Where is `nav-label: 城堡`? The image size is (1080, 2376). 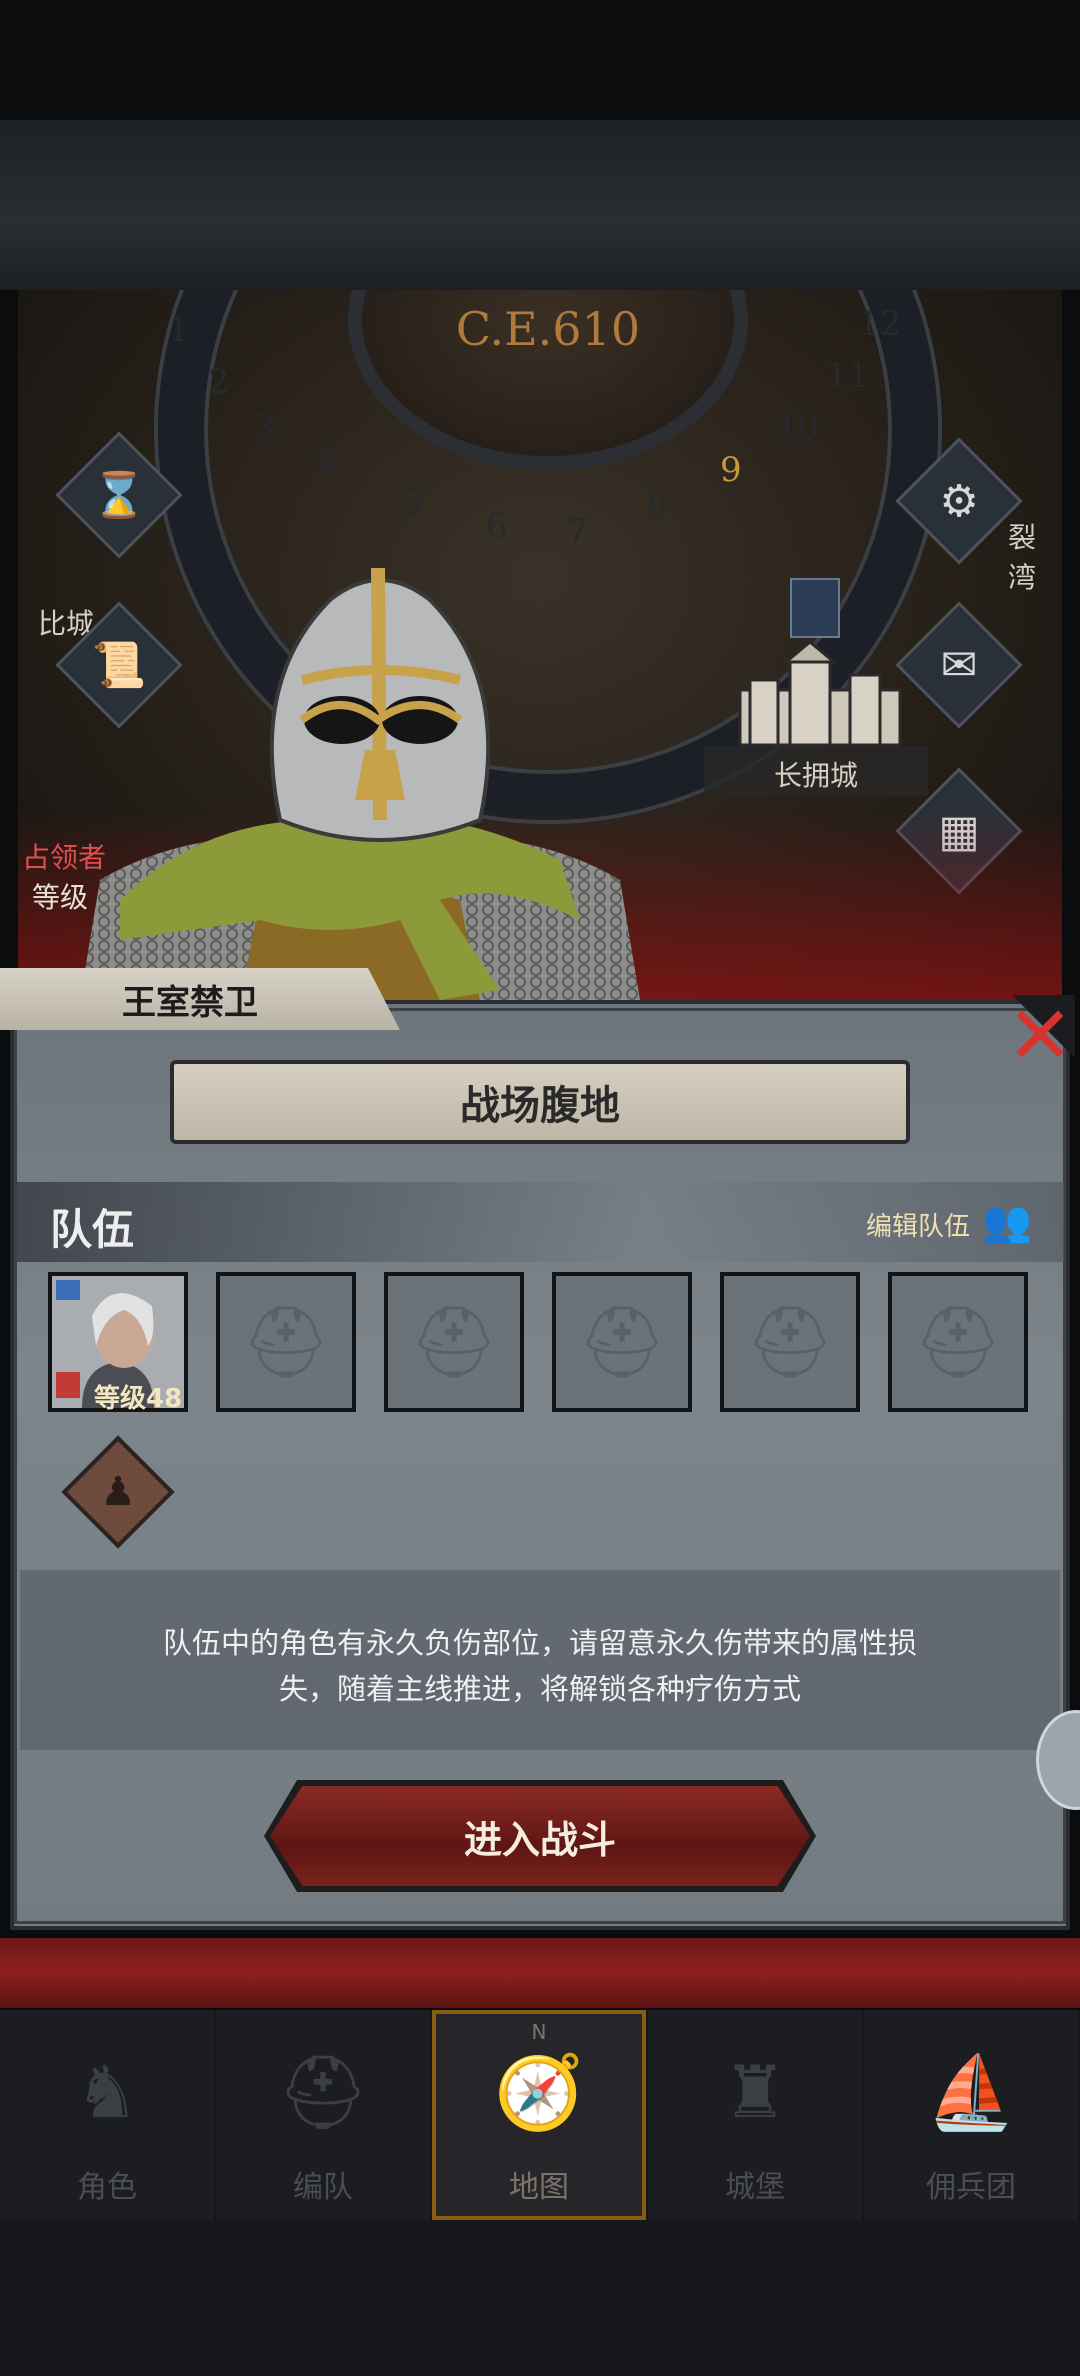
nav-label: 城堡 is located at coordinates (755, 2187).